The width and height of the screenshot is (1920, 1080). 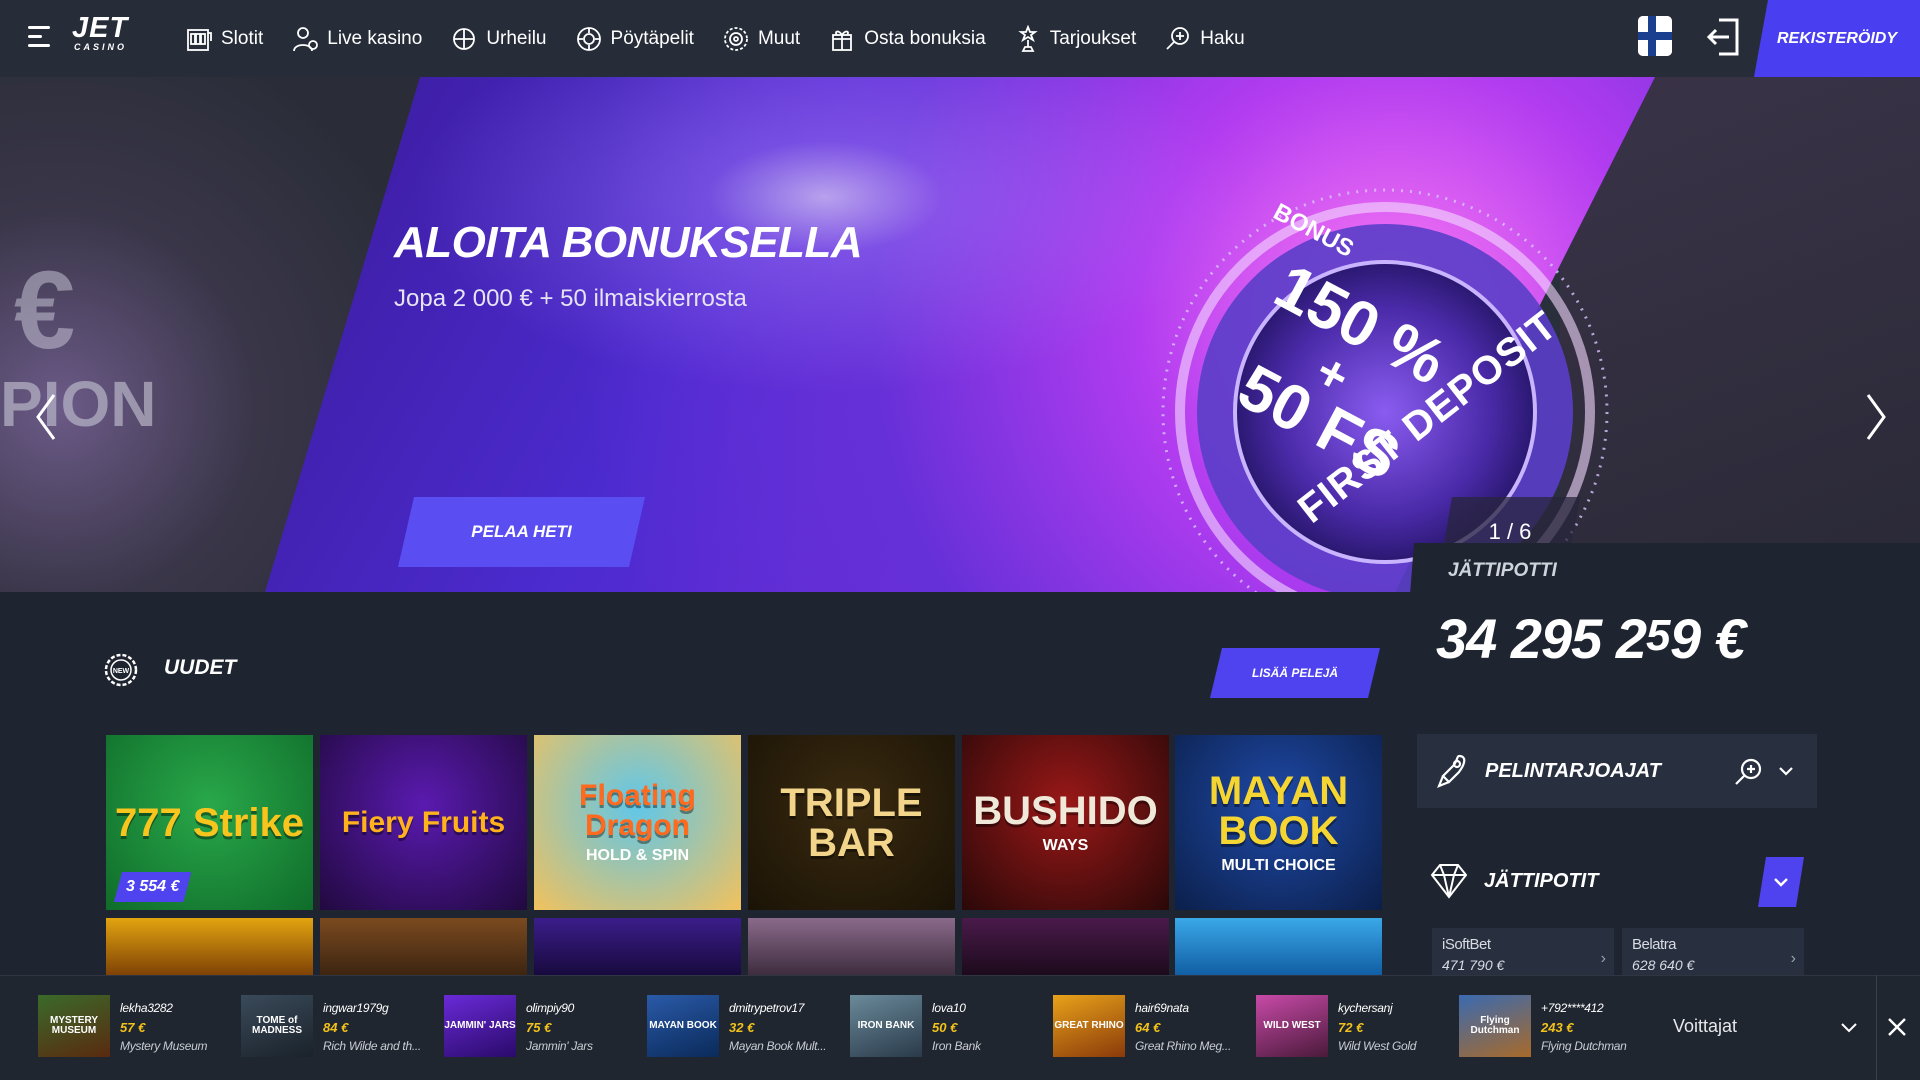 What do you see at coordinates (1541, 638) in the screenshot?
I see `jackpot-amount-main: 34 295 2` at bounding box center [1541, 638].